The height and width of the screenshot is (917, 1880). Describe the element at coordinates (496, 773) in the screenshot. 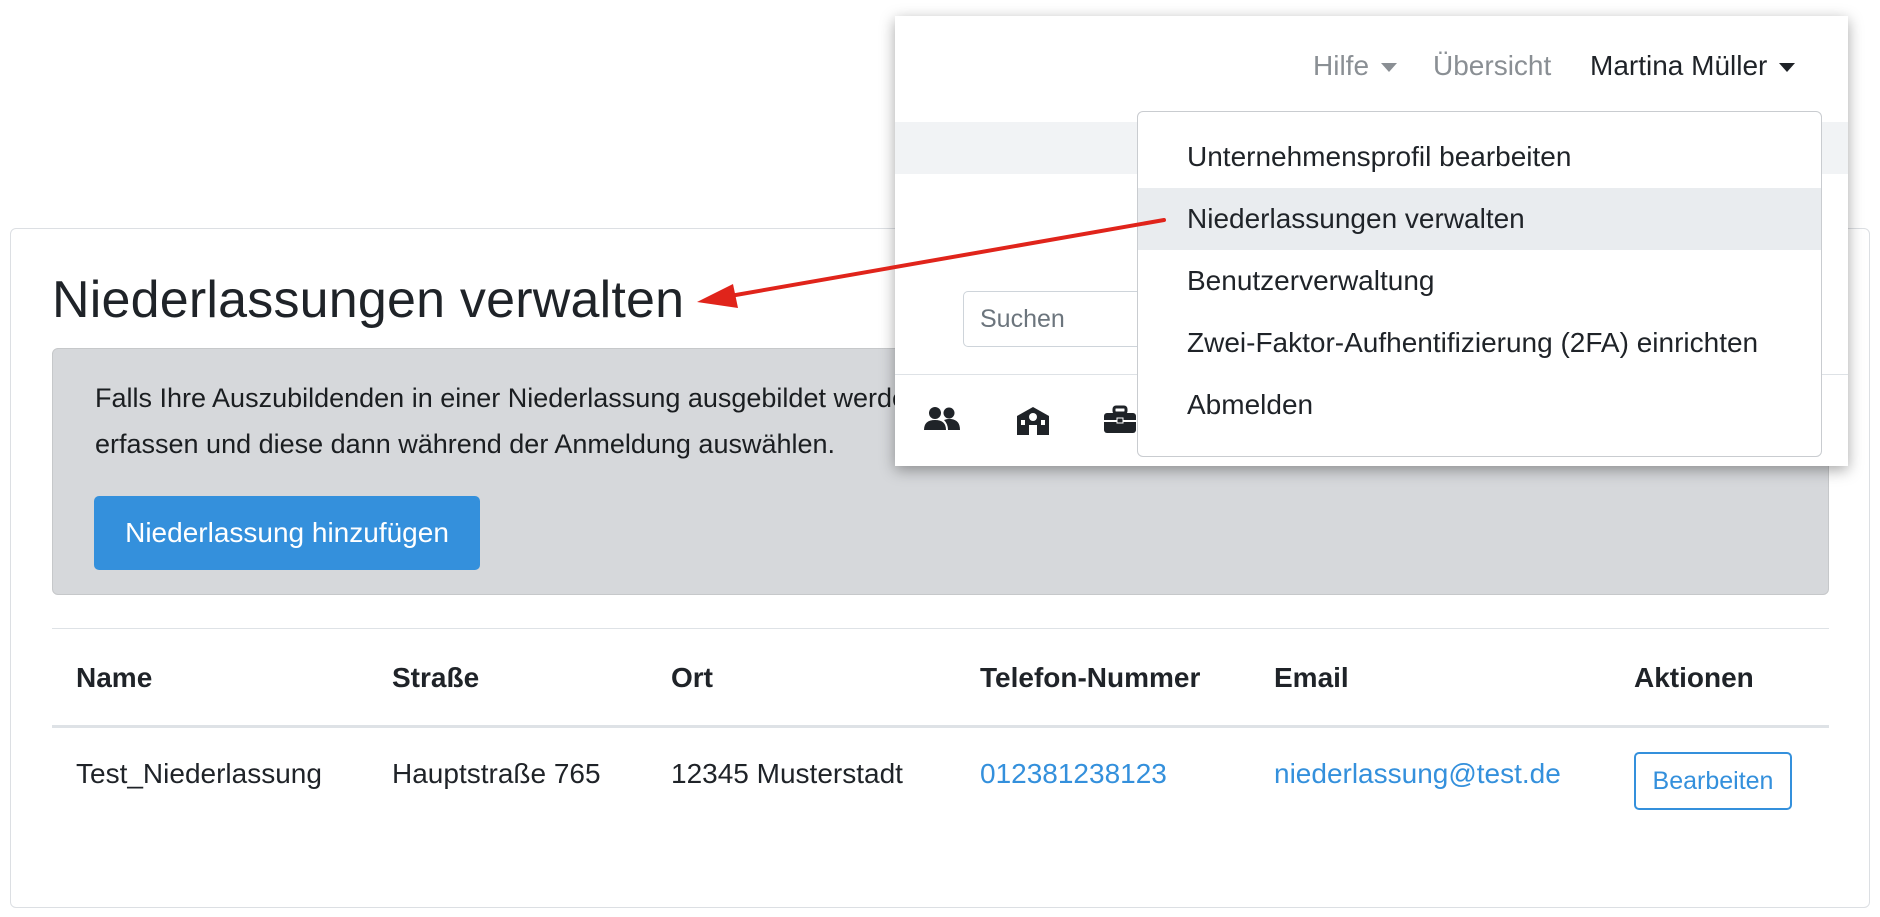

I see `cell-street: Hauptstraße 765` at that location.